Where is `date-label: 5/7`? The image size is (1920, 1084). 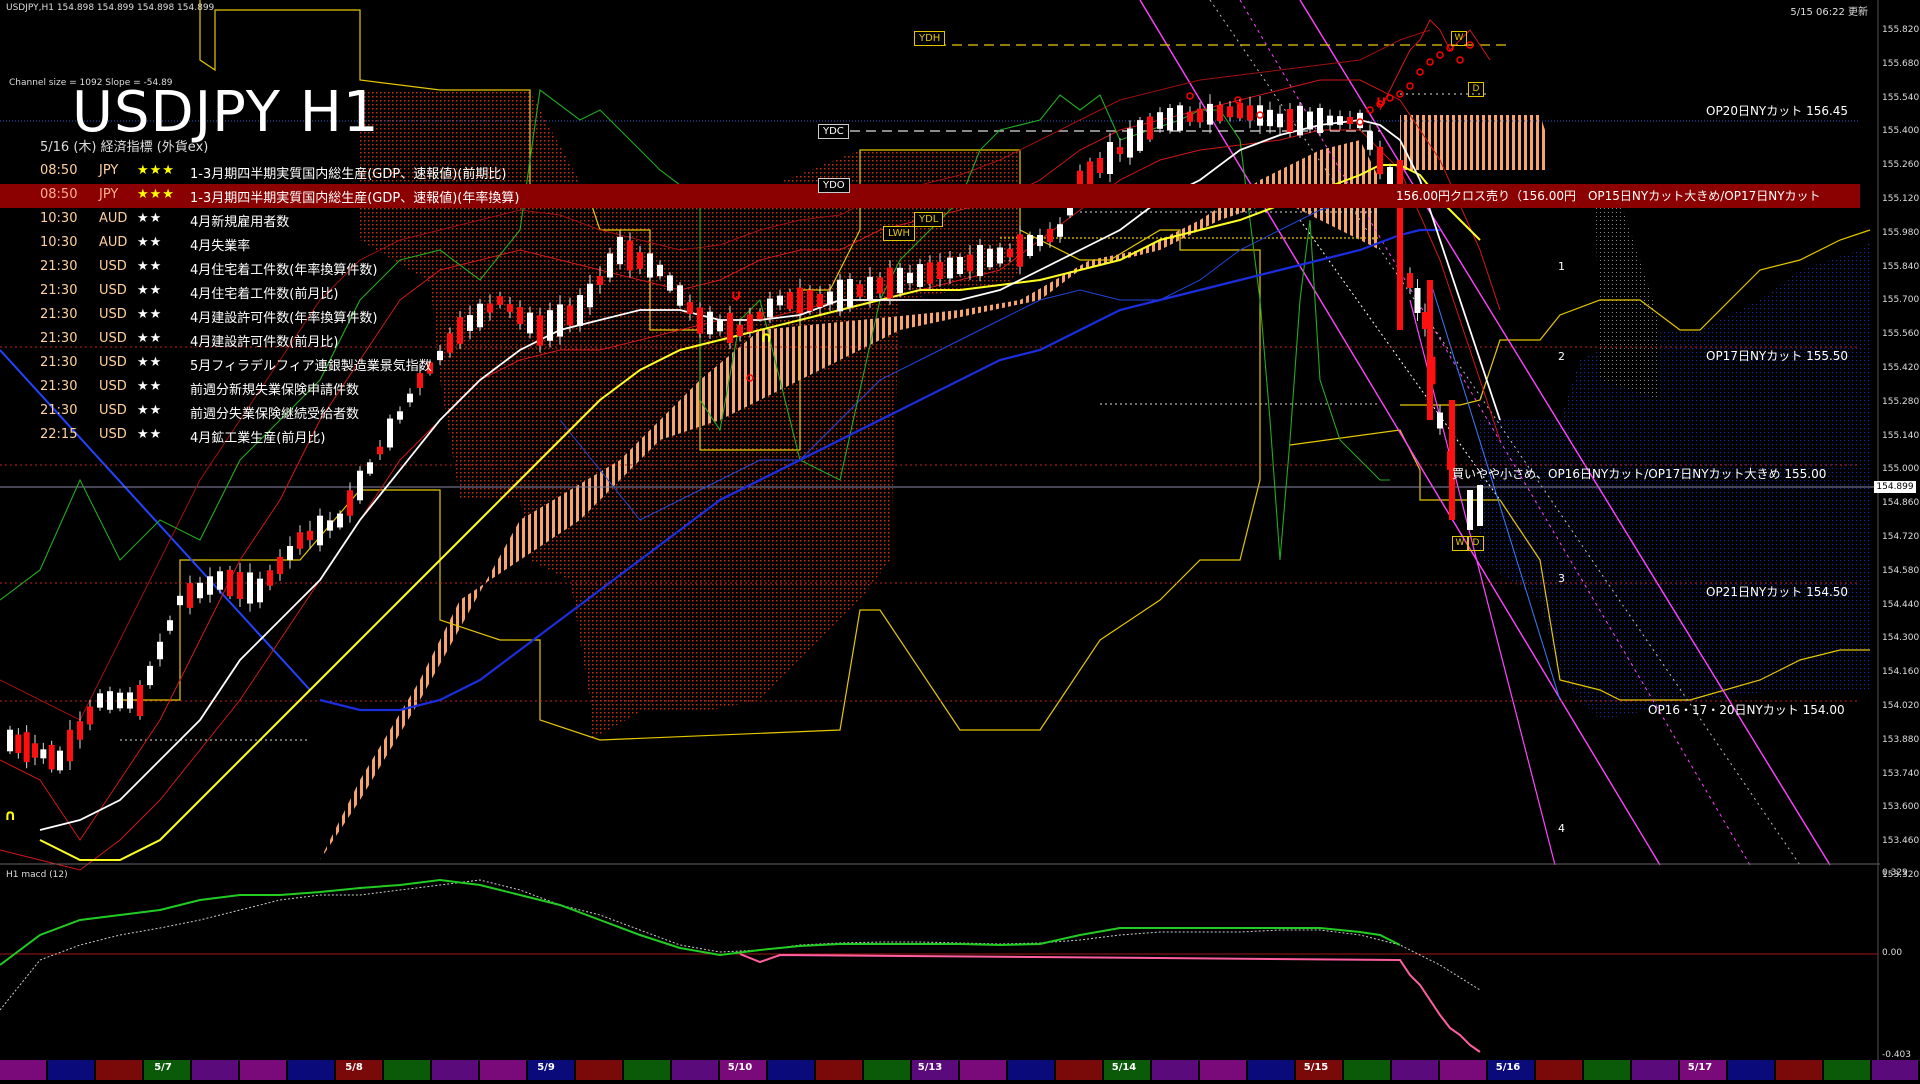 date-label: 5/7 is located at coordinates (163, 1067).